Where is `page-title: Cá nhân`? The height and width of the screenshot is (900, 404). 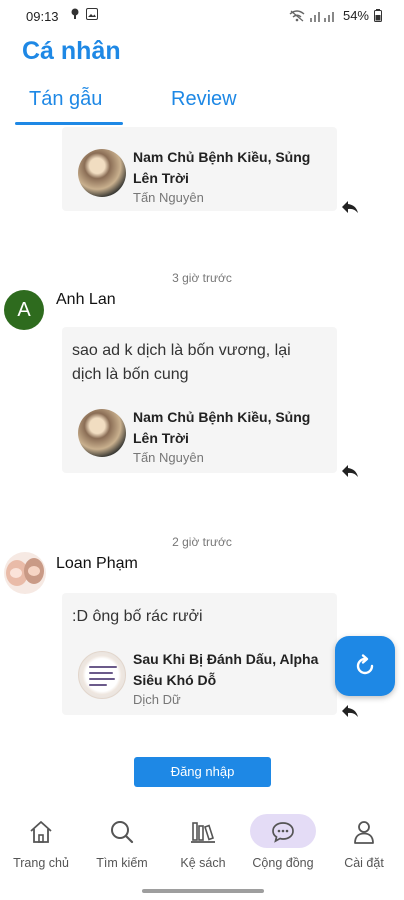
page-title: Cá nhân is located at coordinates (71, 51).